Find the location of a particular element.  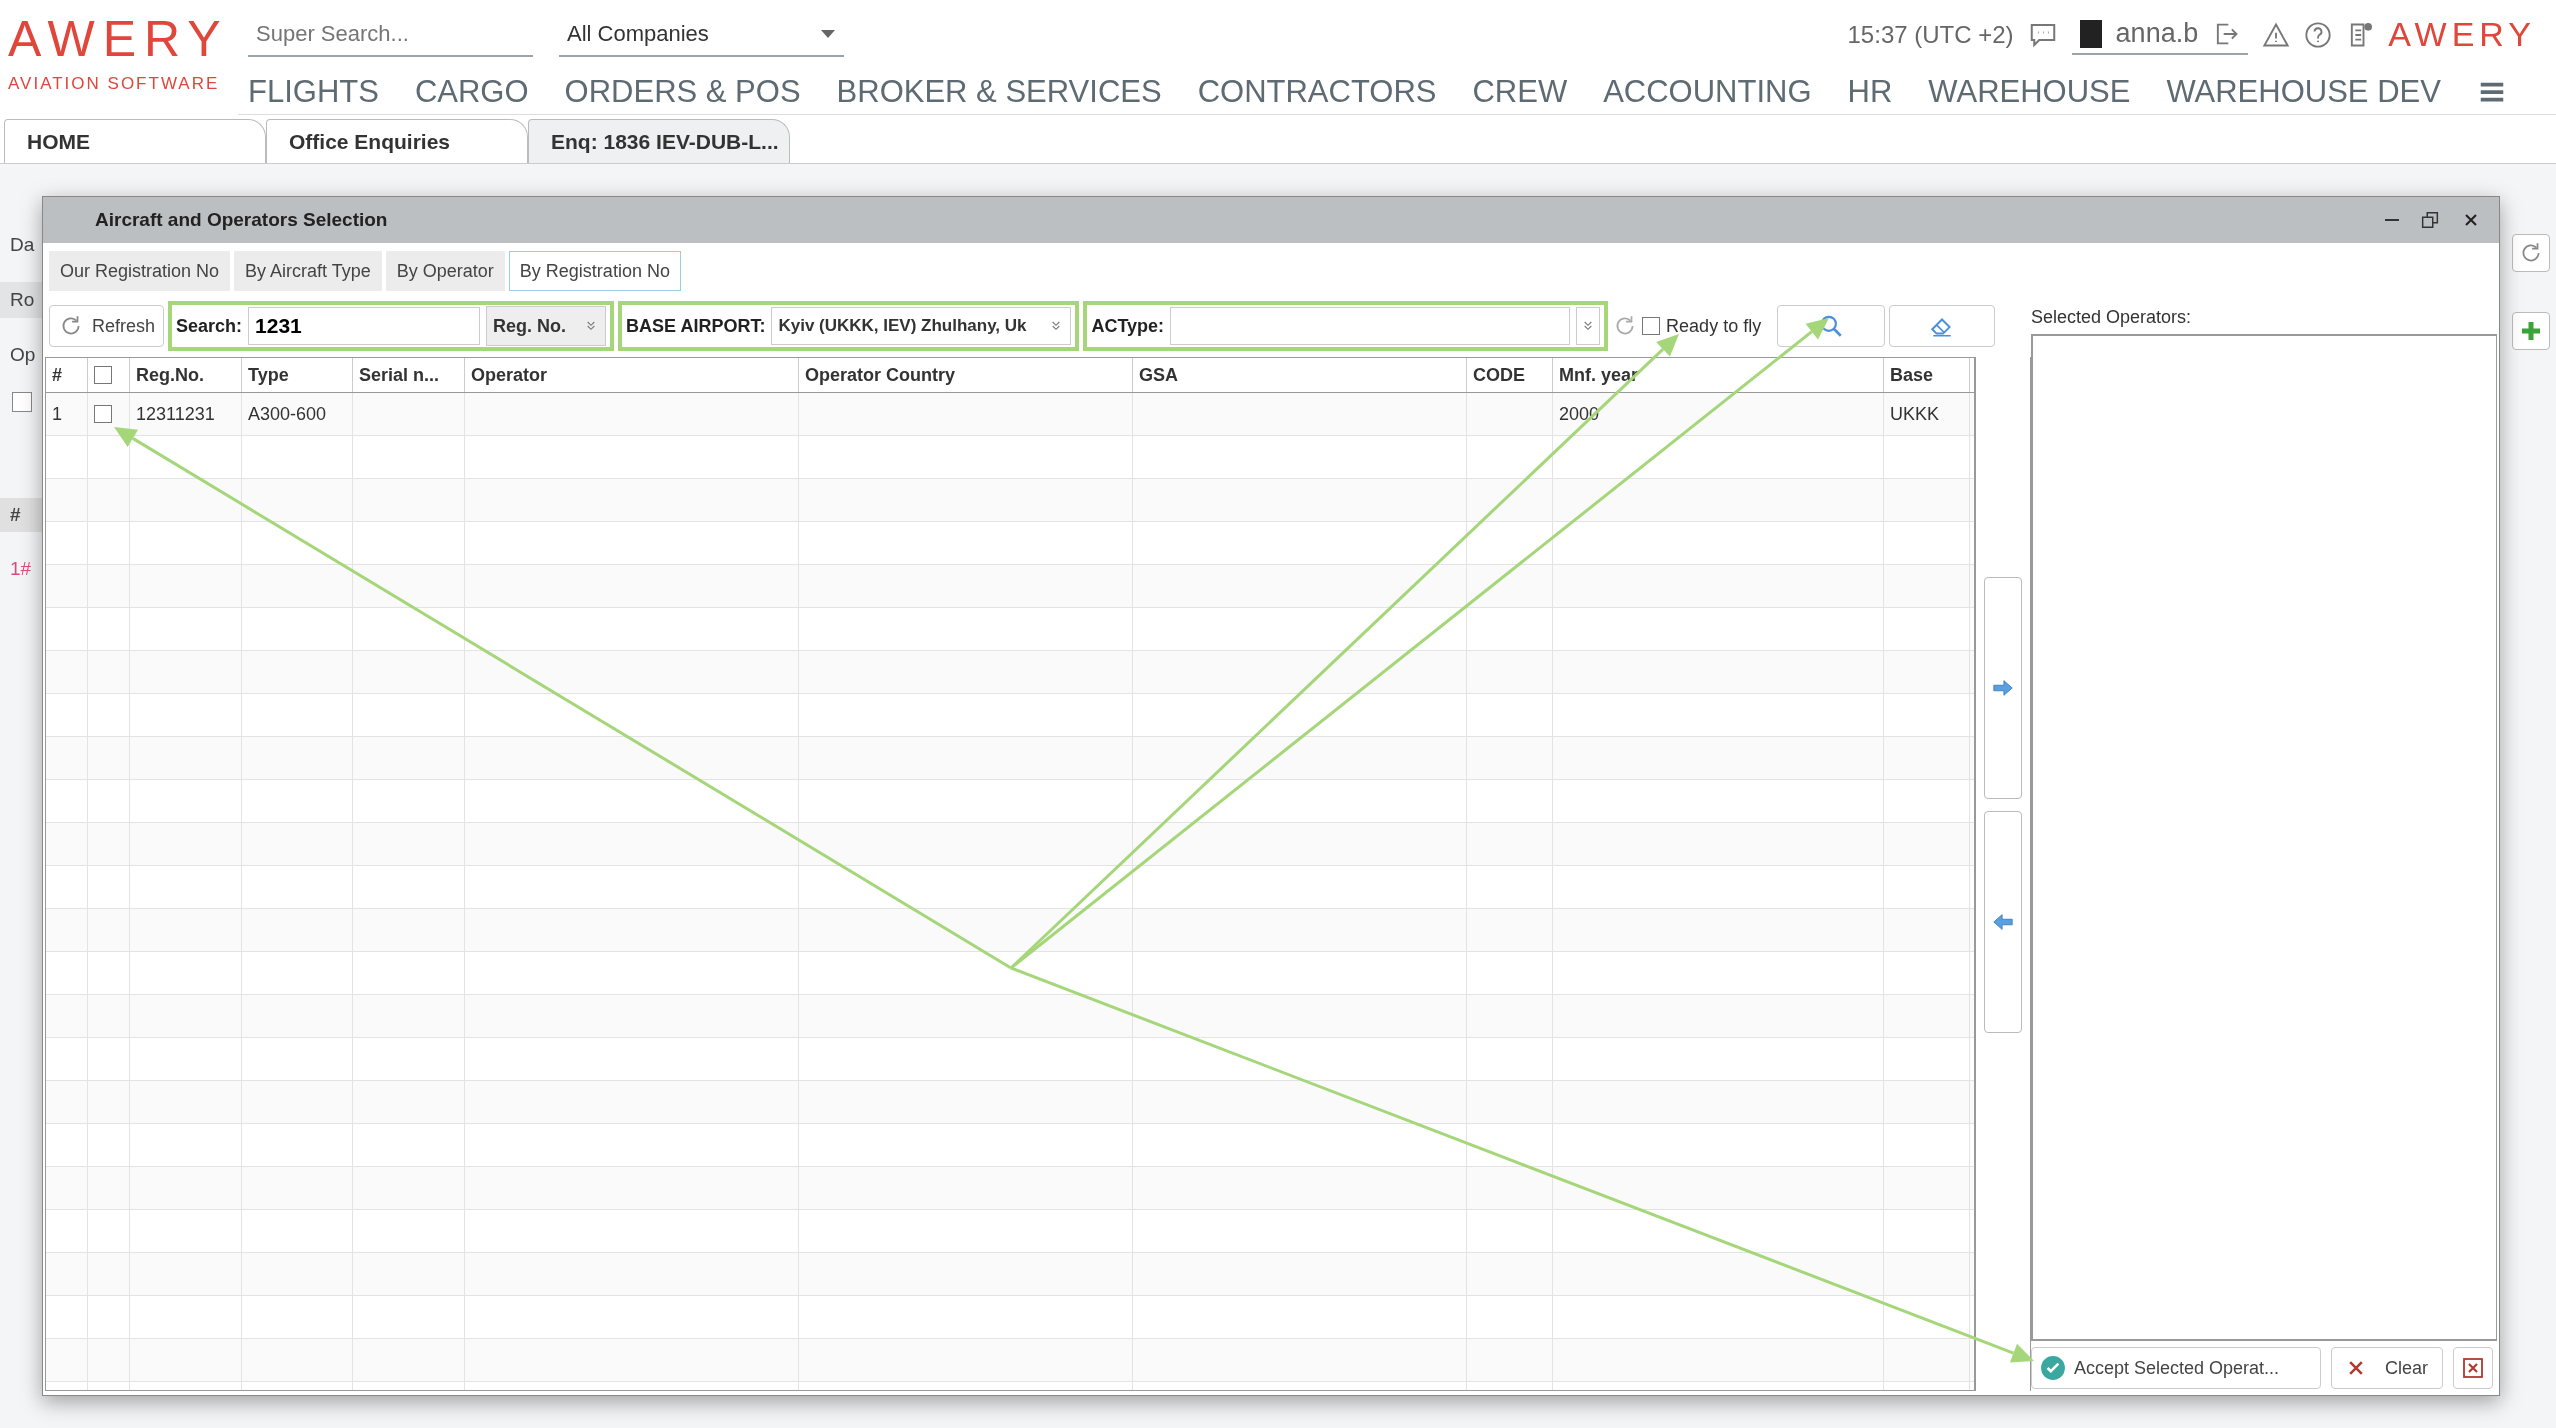

row-number: 1 is located at coordinates (67, 414).